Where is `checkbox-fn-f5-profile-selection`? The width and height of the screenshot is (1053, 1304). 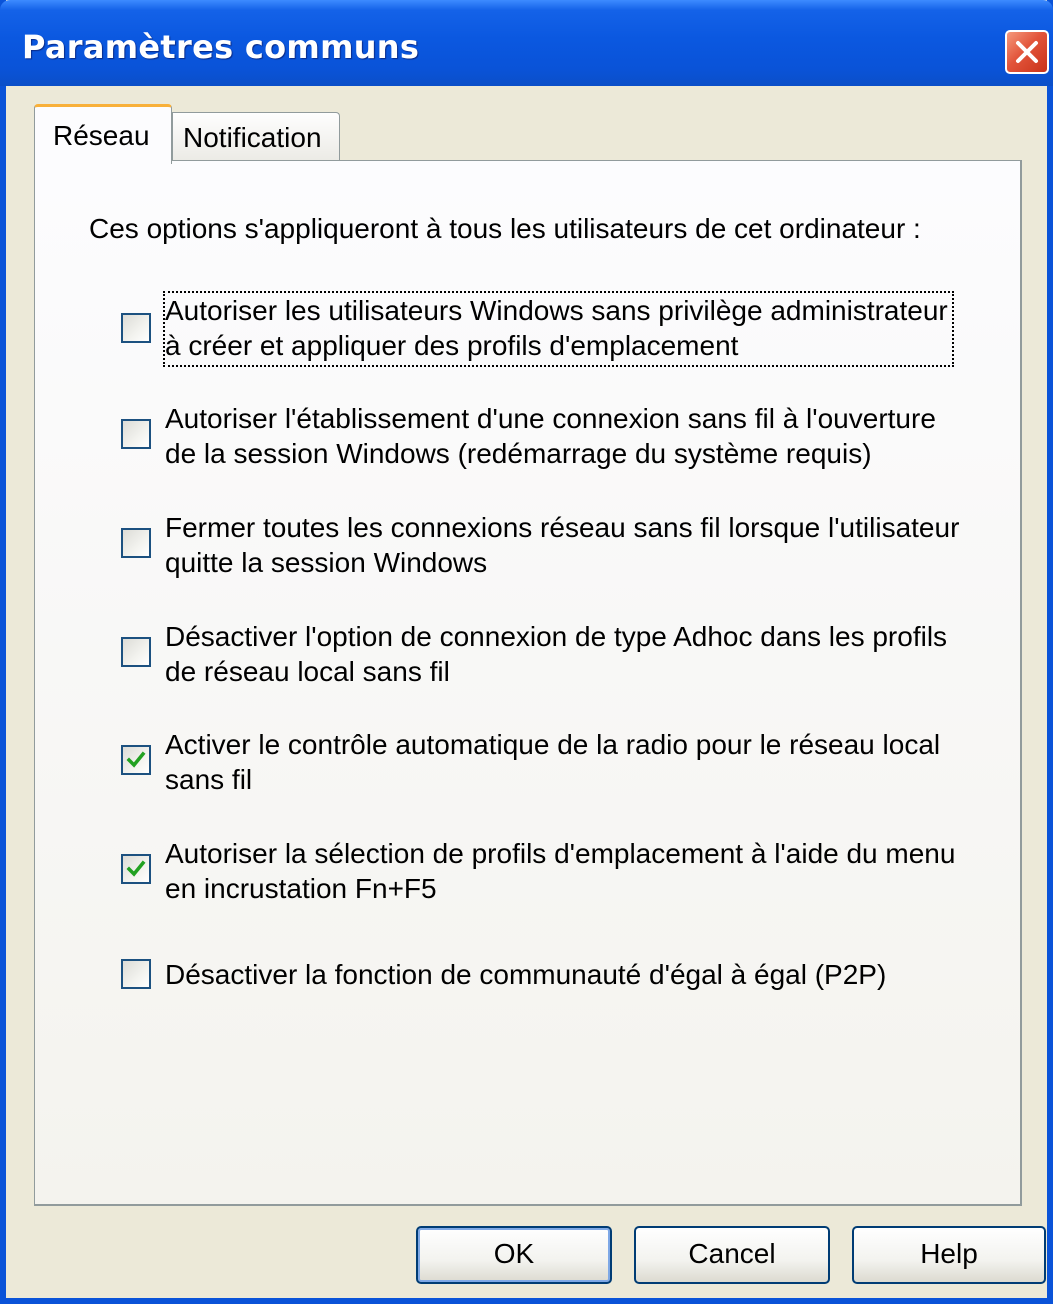 checkbox-fn-f5-profile-selection is located at coordinates (136, 869).